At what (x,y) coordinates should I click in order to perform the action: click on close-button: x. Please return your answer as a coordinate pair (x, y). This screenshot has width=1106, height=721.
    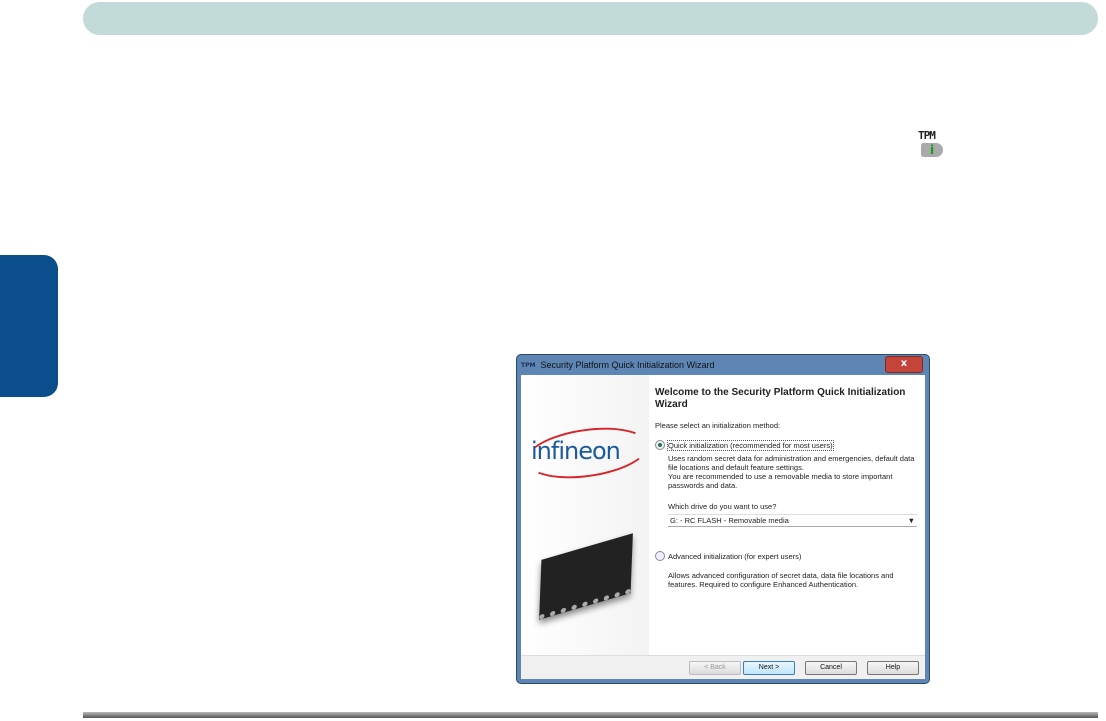
    Looking at the image, I should click on (904, 364).